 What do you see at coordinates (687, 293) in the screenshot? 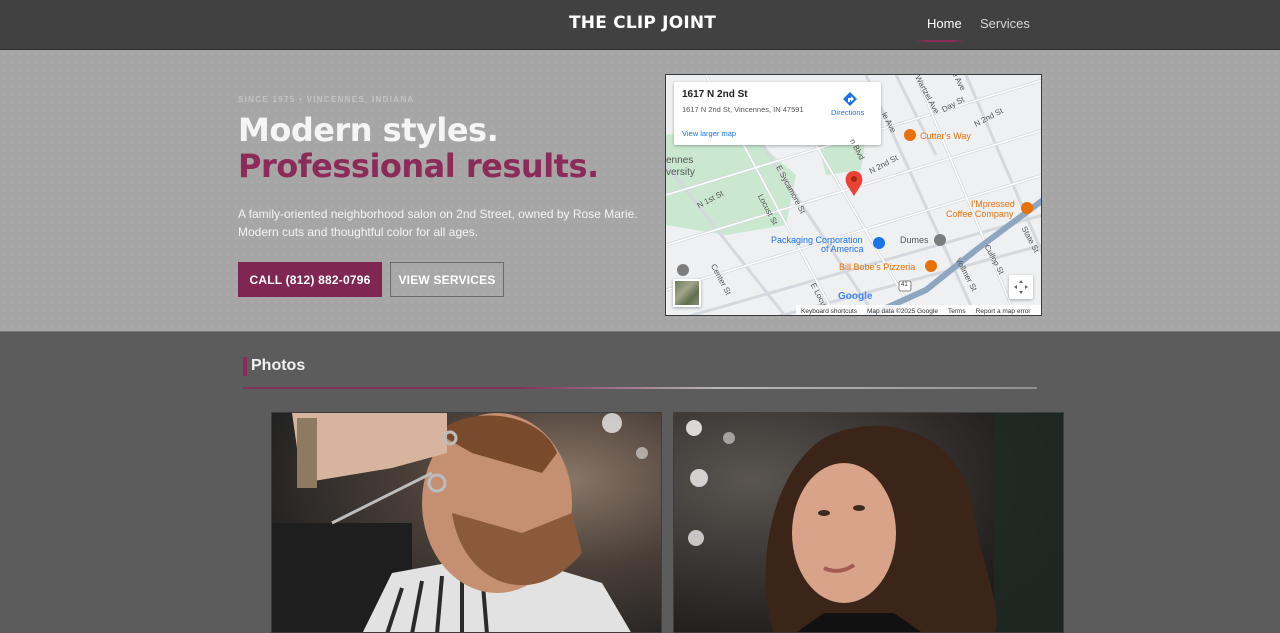
I see `satellite-toggle` at bounding box center [687, 293].